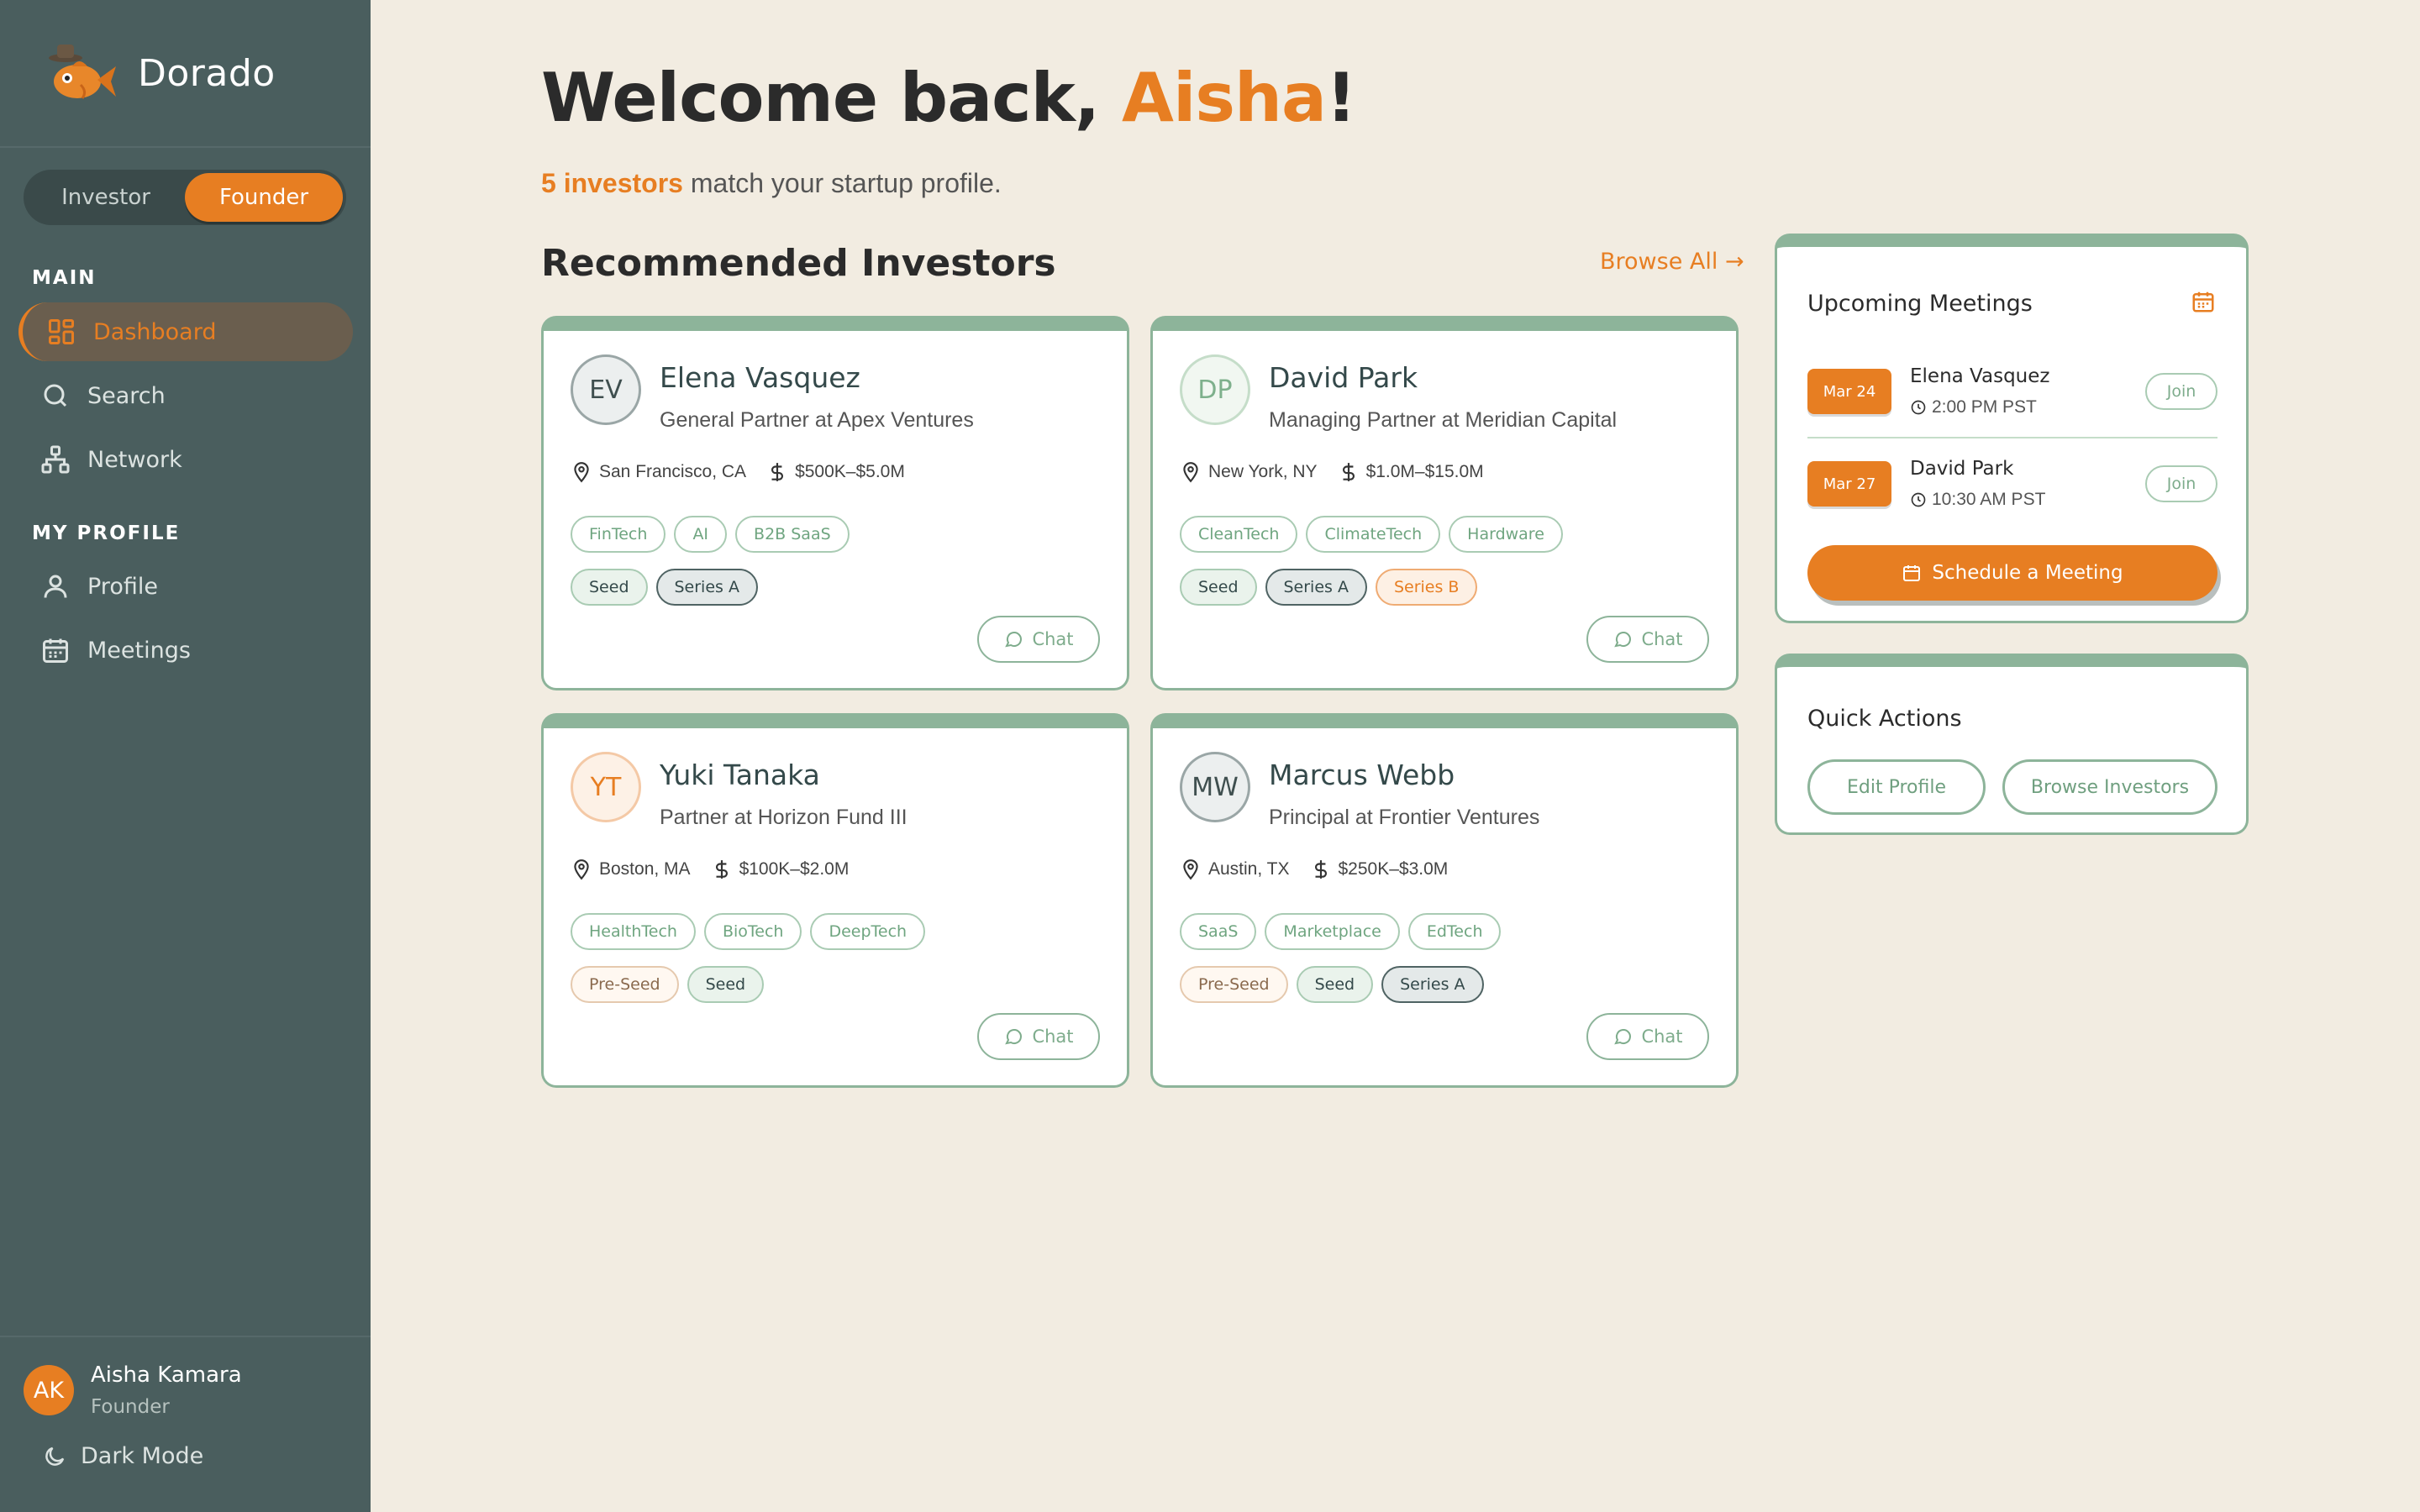 The image size is (2420, 1512). I want to click on investor-meta: San Francisco, CA $500K–$5.0M, so click(738, 472).